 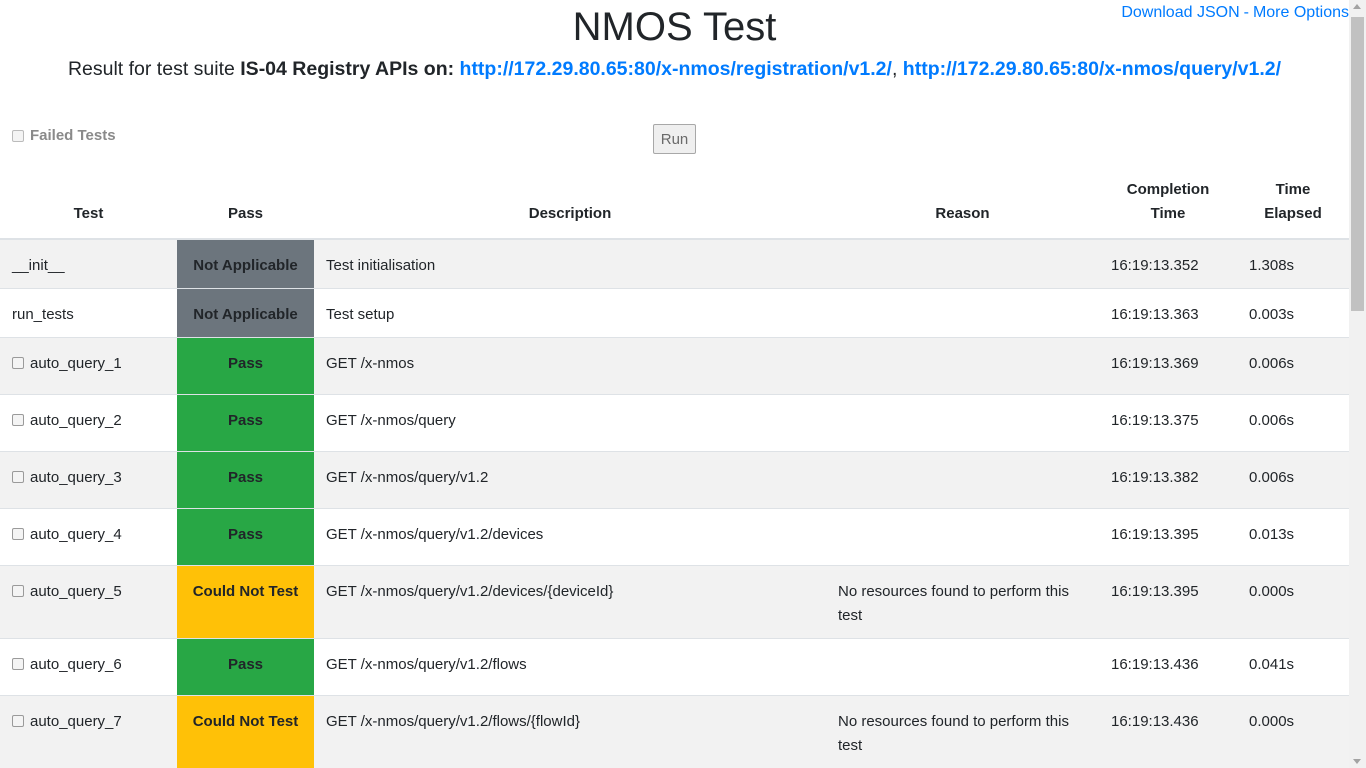 What do you see at coordinates (329, 69) in the screenshot?
I see `suite-name: IS-04 Registry APIs` at bounding box center [329, 69].